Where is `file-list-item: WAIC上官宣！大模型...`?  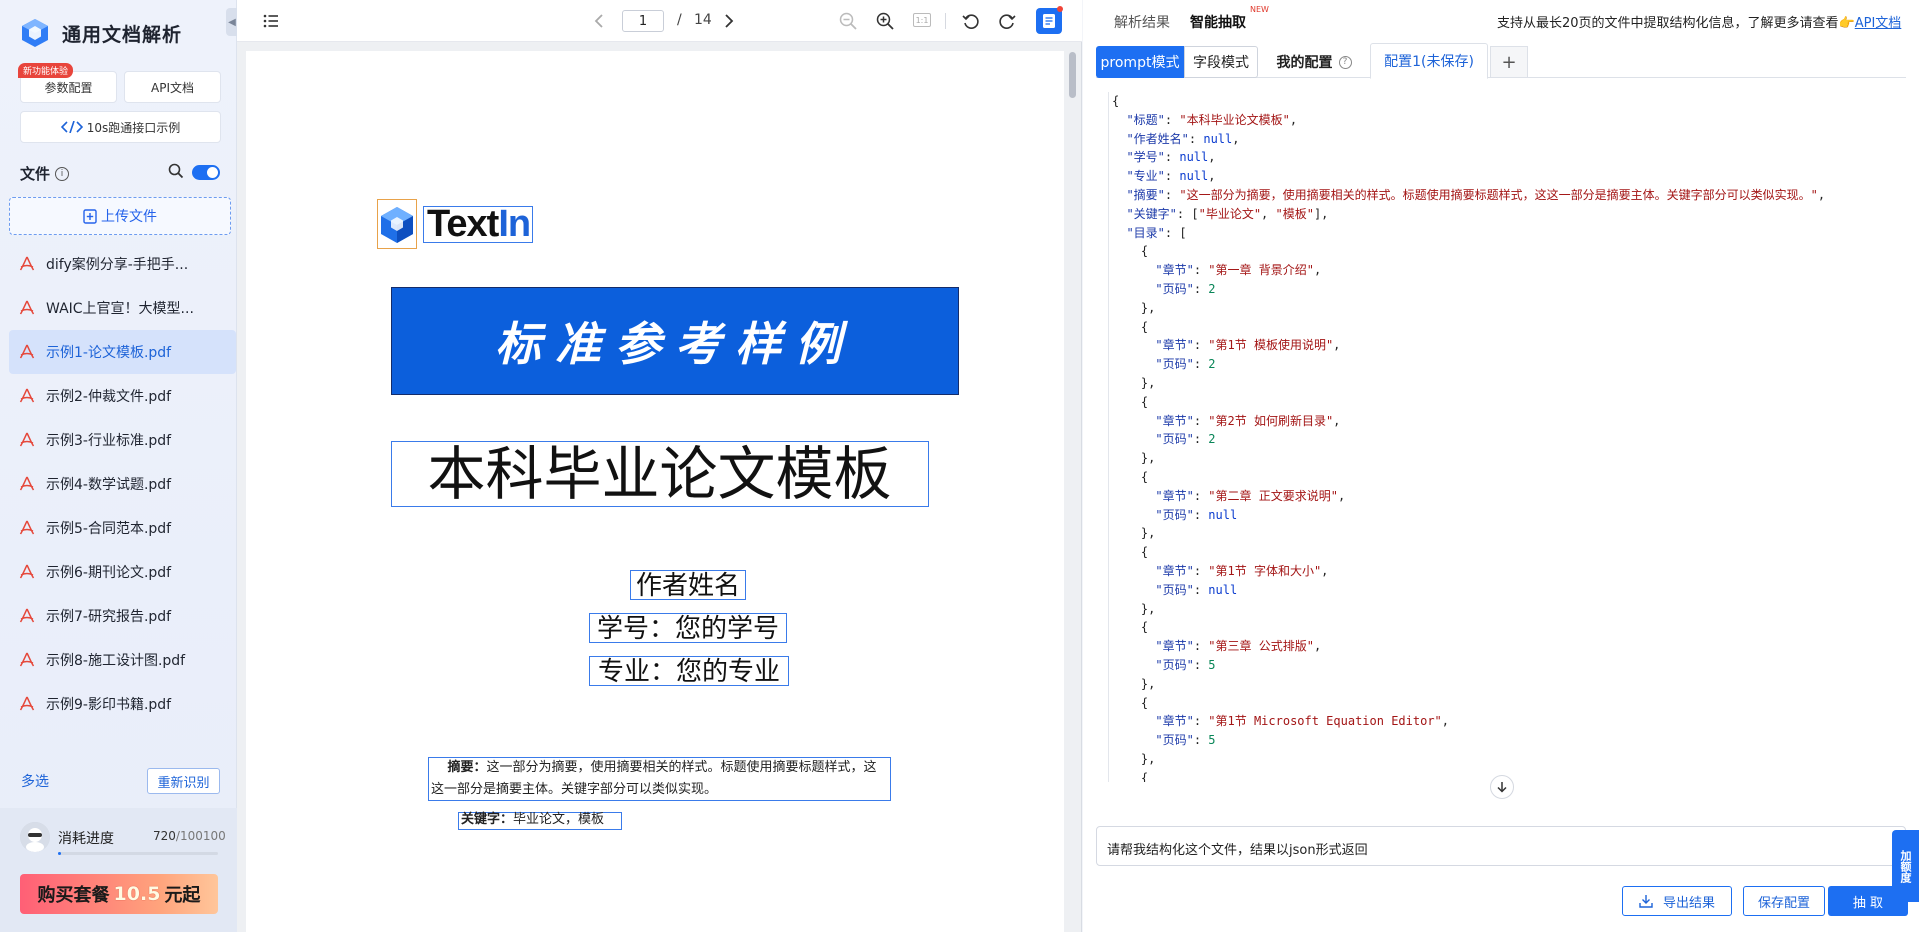 file-list-item: WAIC上官宣！大模型... is located at coordinates (123, 308).